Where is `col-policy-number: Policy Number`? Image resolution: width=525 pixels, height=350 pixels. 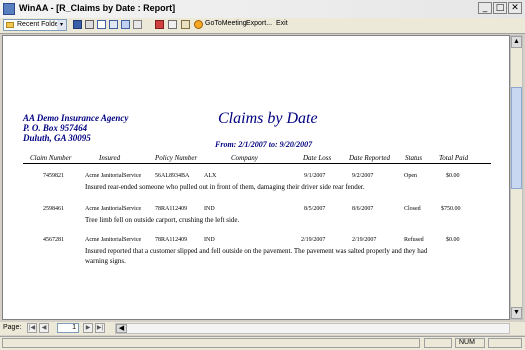 col-policy-number: Policy Number is located at coordinates (176, 158).